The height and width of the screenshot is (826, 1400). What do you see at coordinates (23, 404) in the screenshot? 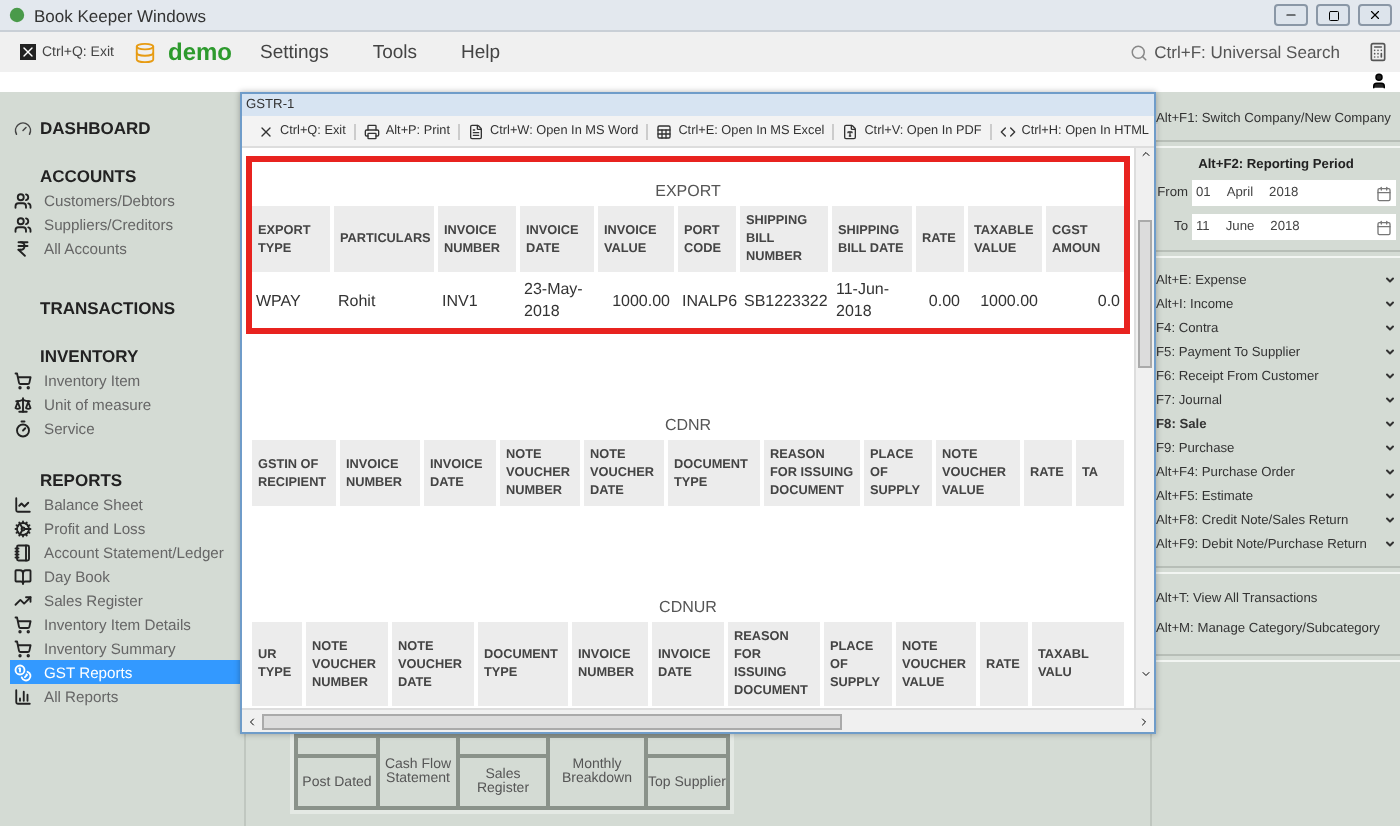
I see `scale-icon` at bounding box center [23, 404].